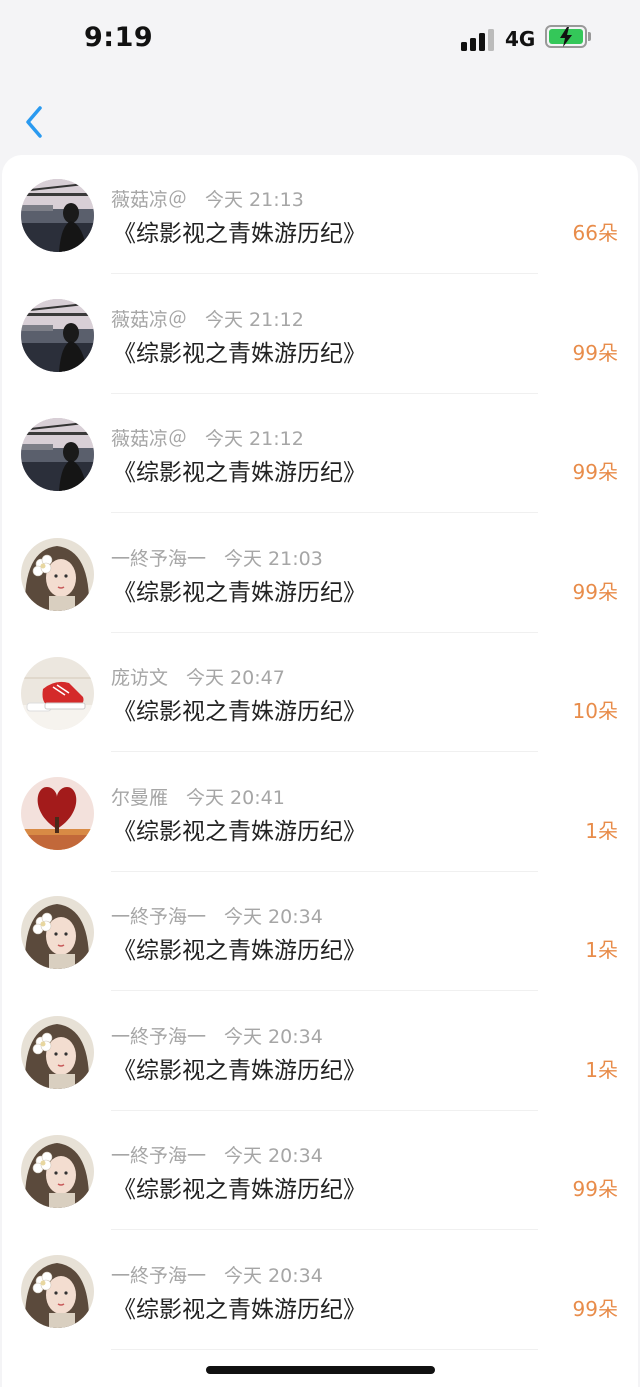 This screenshot has width=640, height=1387. What do you see at coordinates (566, 36) in the screenshot?
I see `battery-charging-icon` at bounding box center [566, 36].